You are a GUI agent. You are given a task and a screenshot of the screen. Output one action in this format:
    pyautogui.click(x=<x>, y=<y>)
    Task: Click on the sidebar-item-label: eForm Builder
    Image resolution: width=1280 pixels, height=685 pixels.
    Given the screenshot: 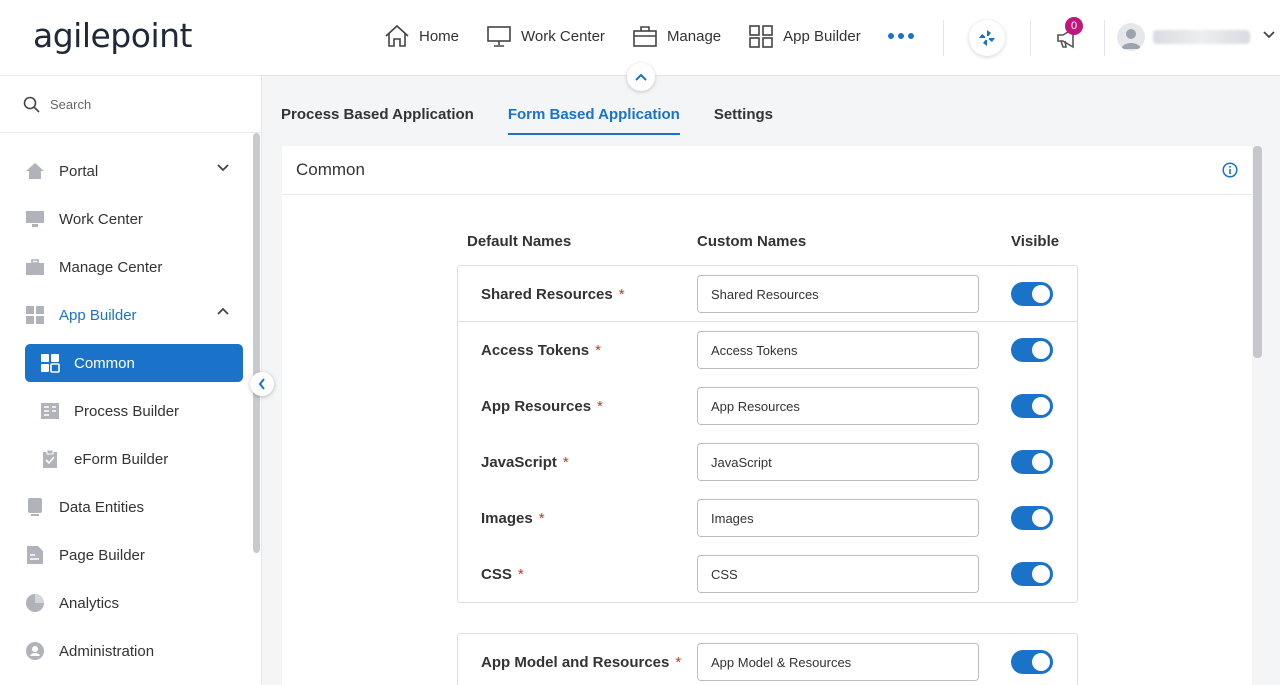 What is the action you would take?
    pyautogui.click(x=121, y=459)
    